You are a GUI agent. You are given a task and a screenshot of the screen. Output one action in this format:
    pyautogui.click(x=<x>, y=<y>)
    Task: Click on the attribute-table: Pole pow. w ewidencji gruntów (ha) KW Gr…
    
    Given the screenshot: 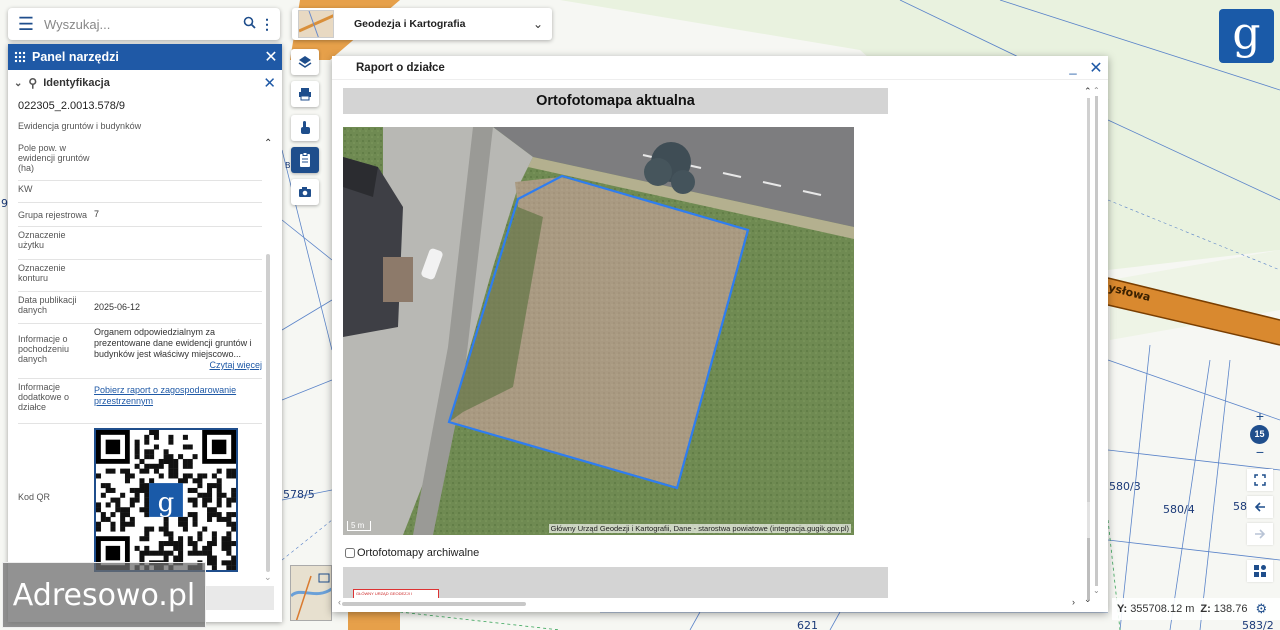 What is the action you would take?
    pyautogui.click(x=140, y=357)
    